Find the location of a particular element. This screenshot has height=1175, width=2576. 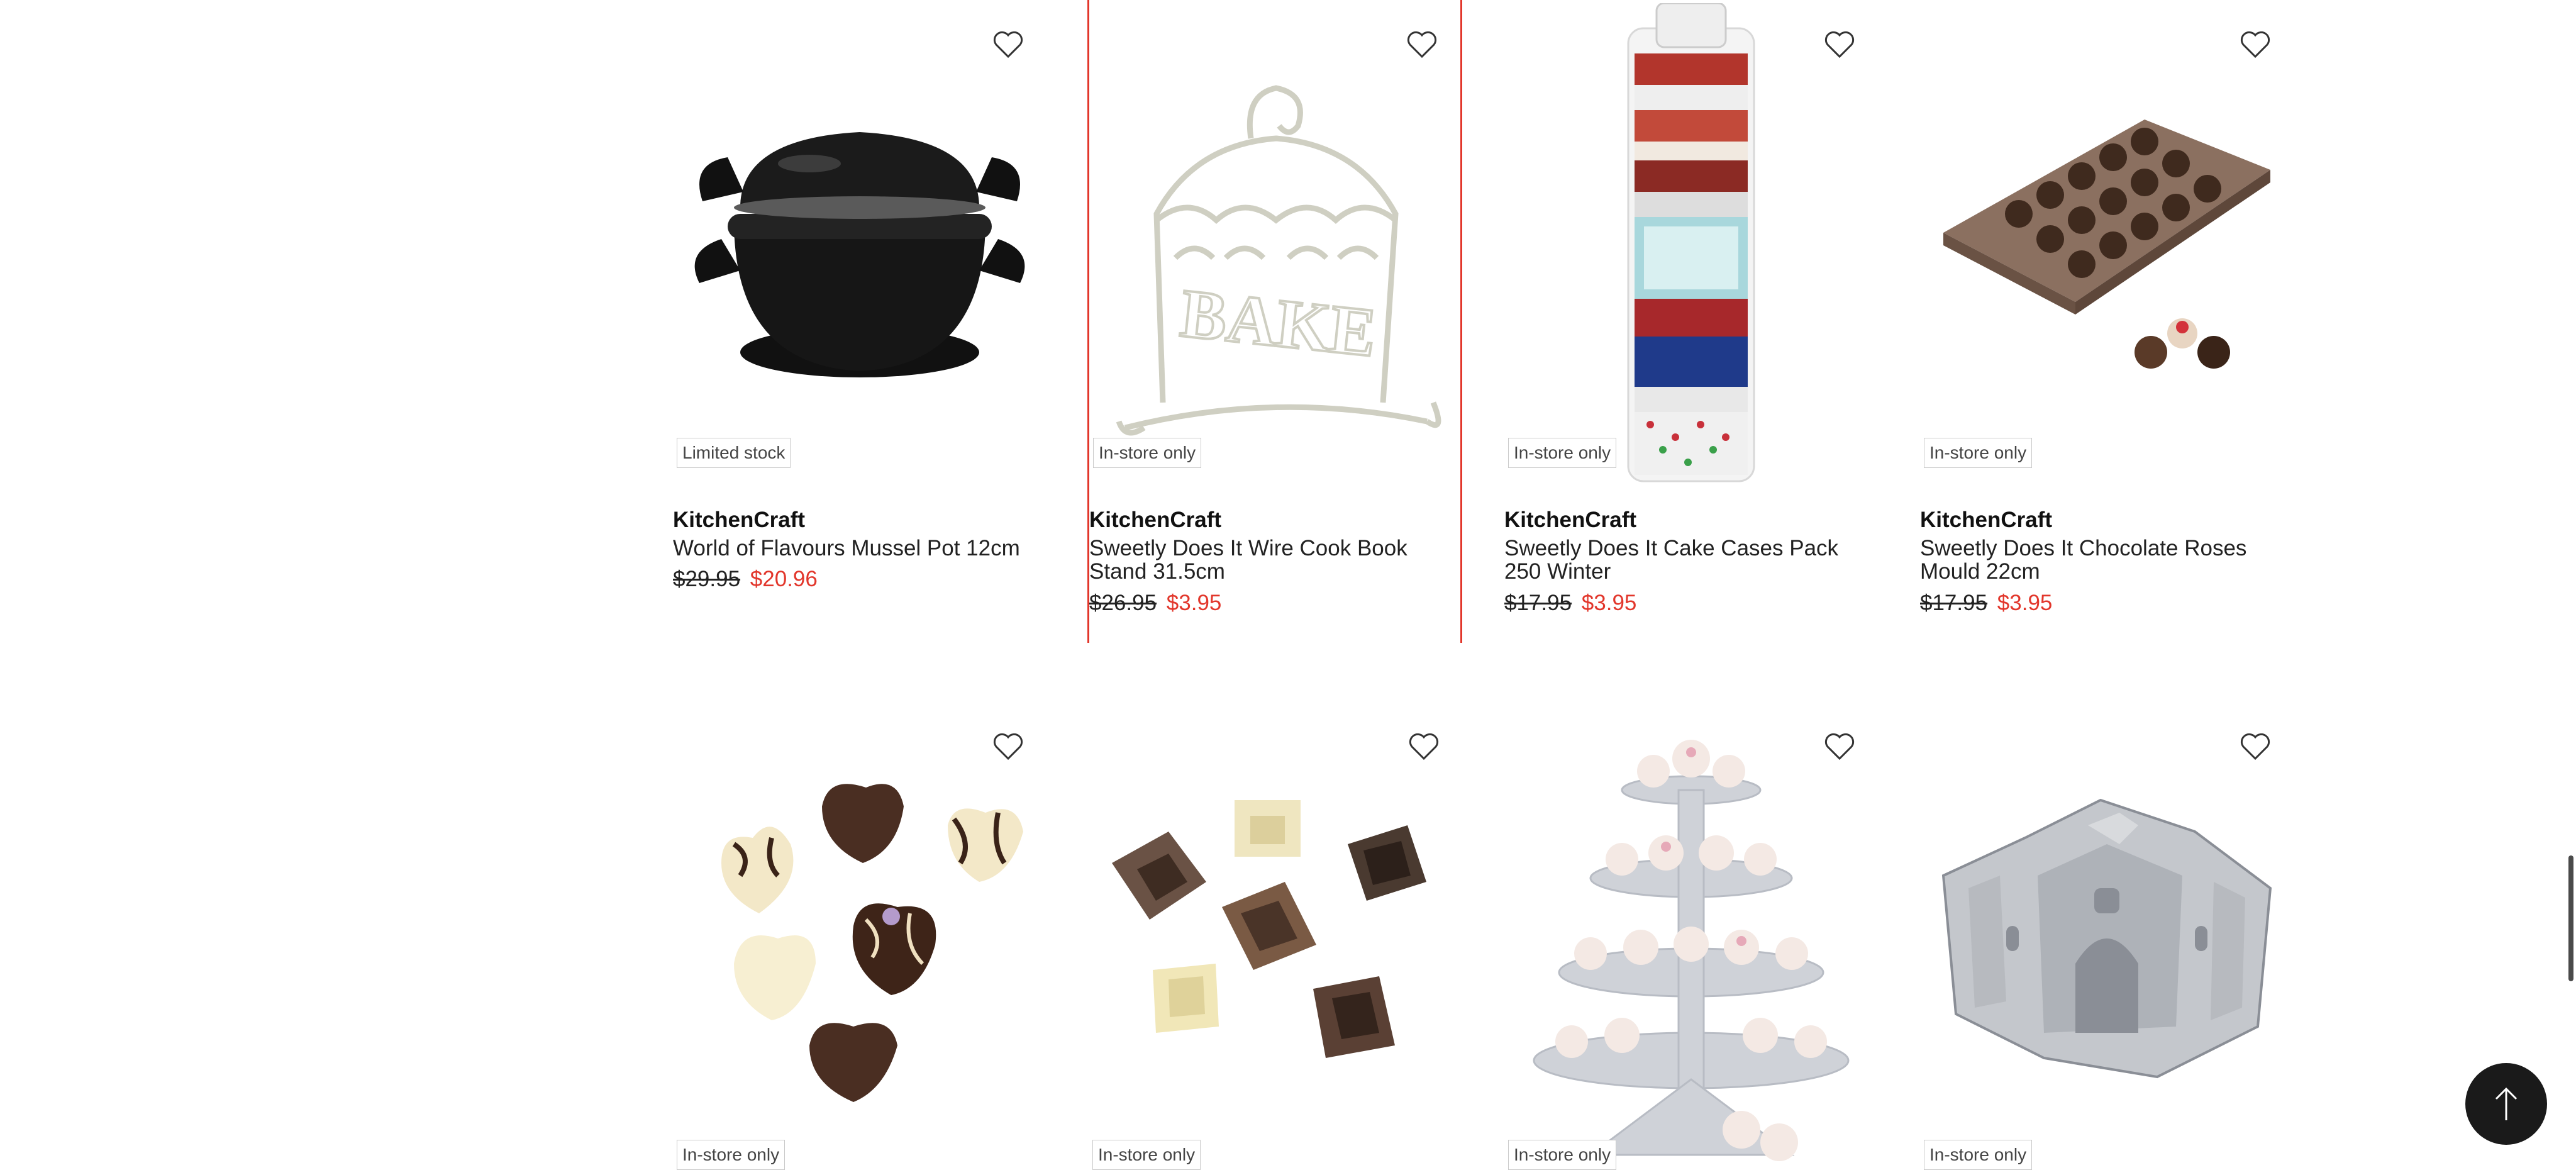

product-image-chocolate-hearts is located at coordinates (859, 938).